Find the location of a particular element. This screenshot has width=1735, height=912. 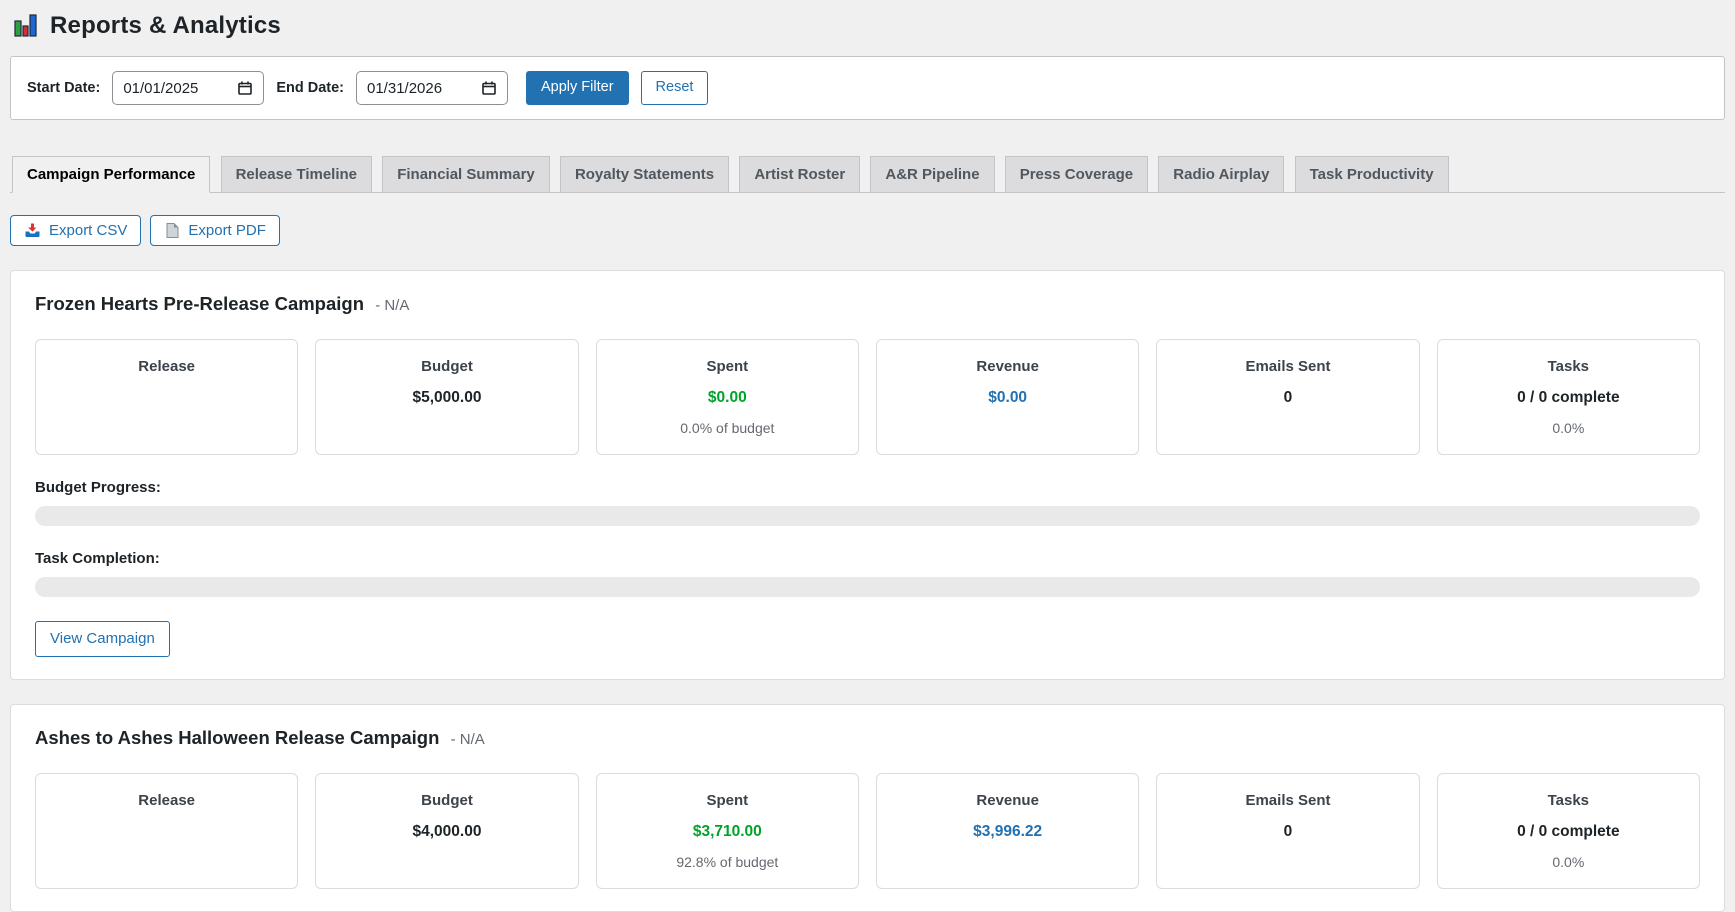

stat-sub: 0.0% of budget is located at coordinates (727, 428).